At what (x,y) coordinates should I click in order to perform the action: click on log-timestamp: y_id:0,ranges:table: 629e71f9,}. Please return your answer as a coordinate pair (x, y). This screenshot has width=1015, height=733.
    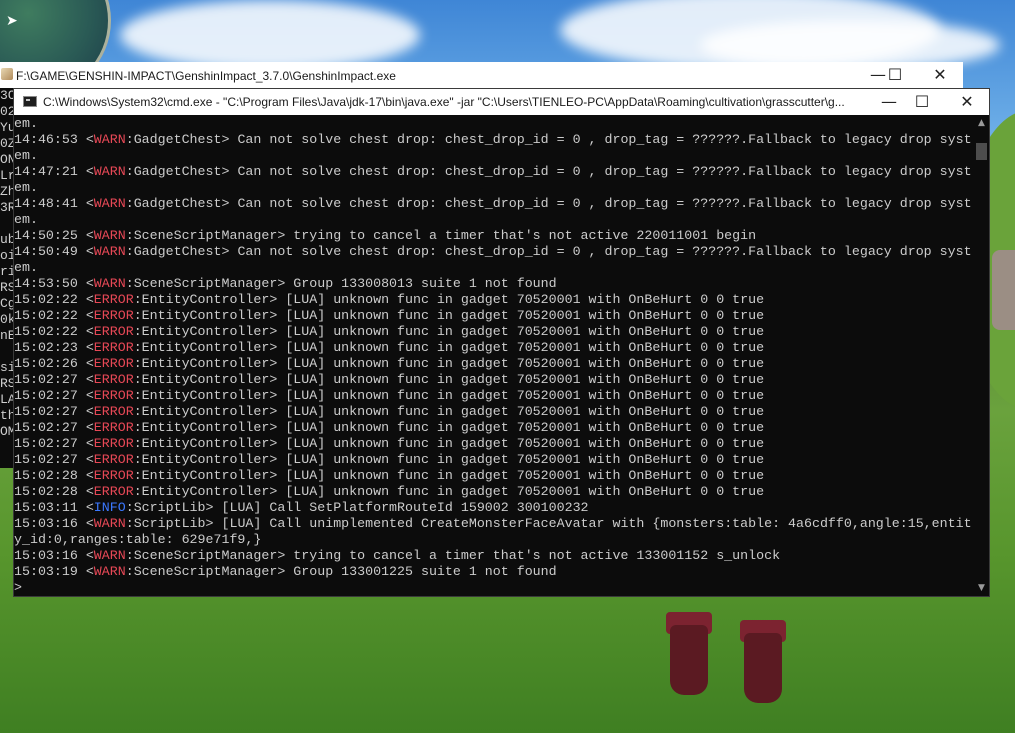
    Looking at the image, I should click on (138, 539).